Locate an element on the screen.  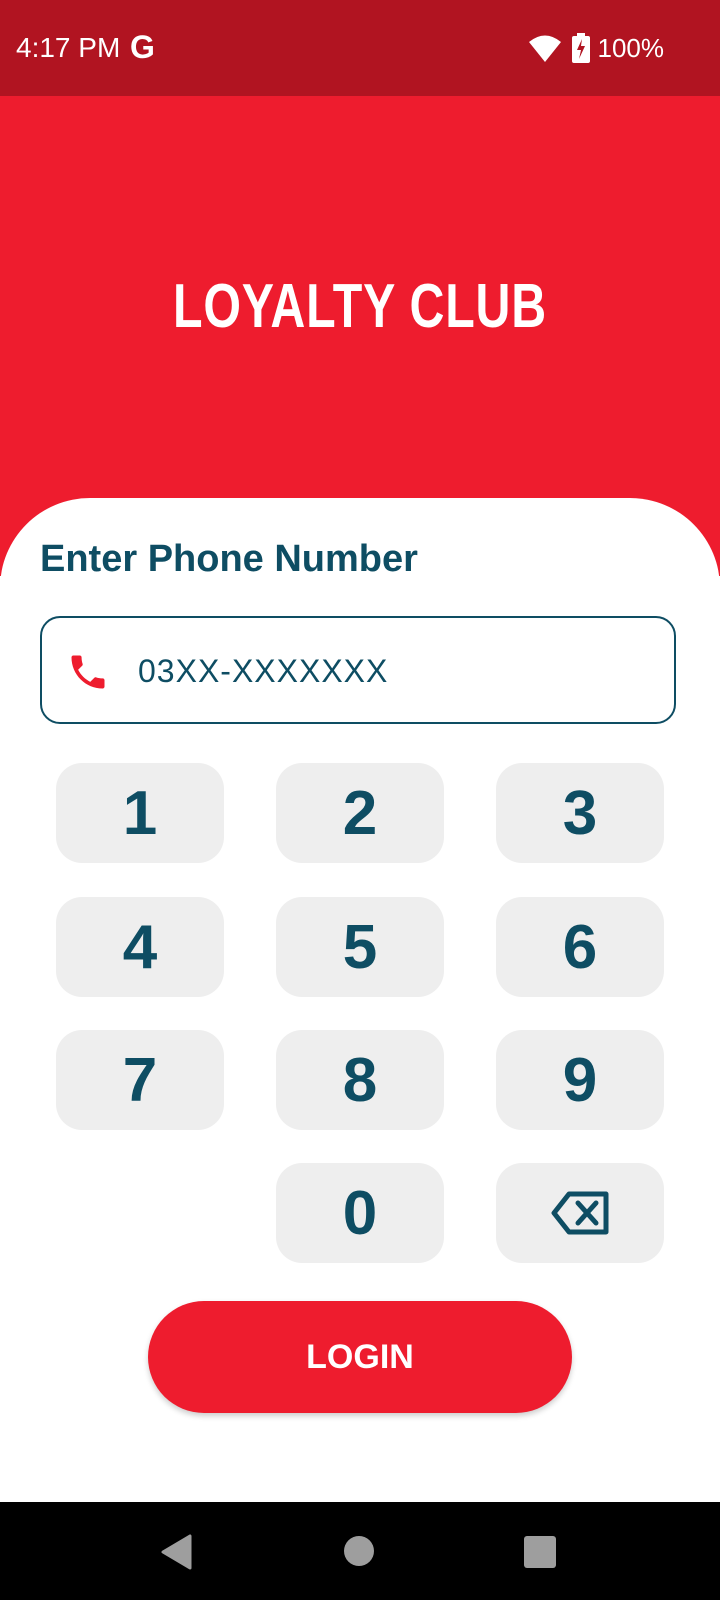
key-1: 1 is located at coordinates (140, 813).